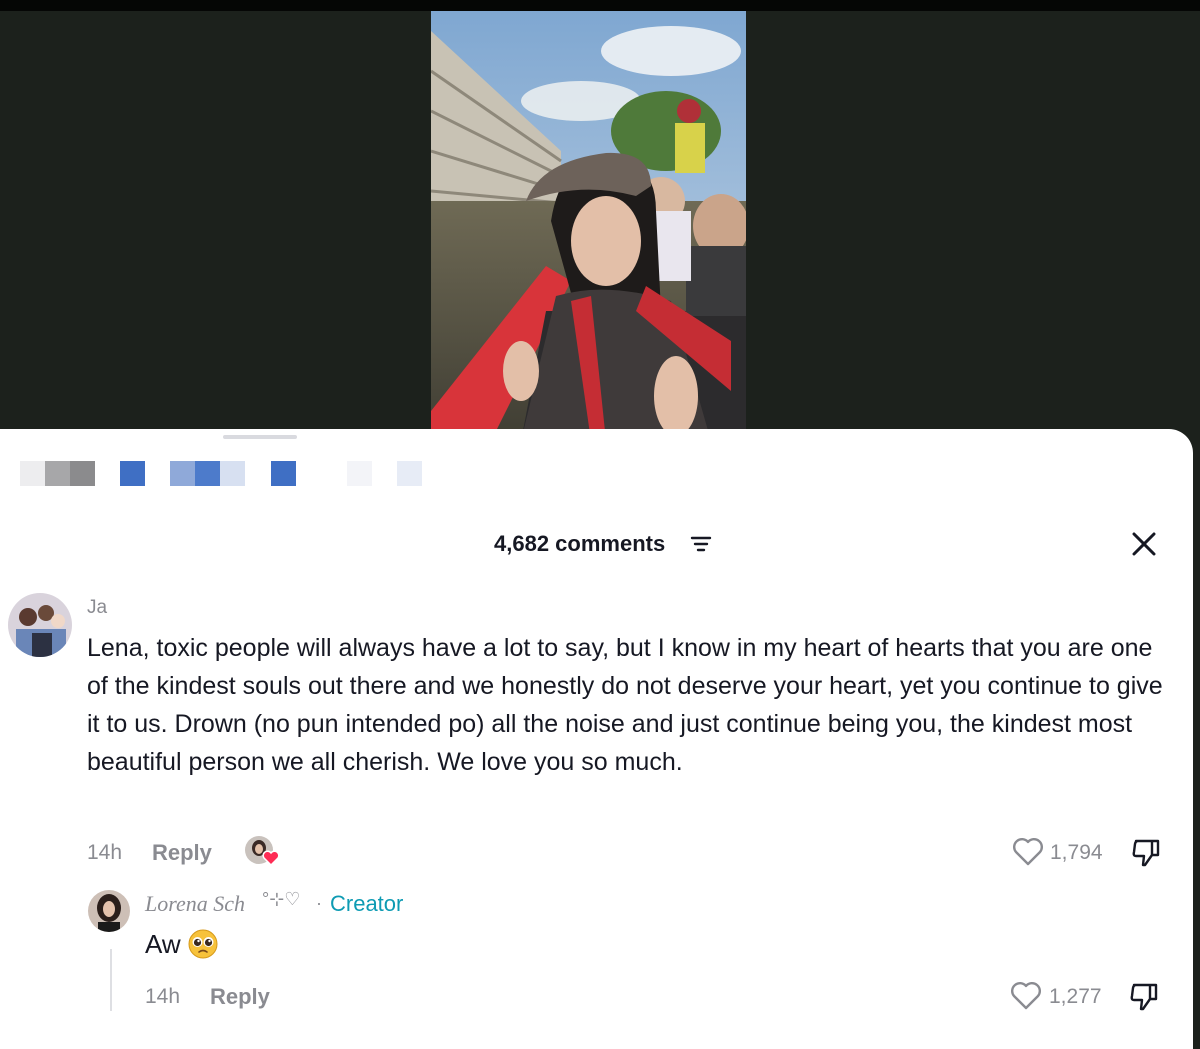  Describe the element at coordinates (195, 904) in the screenshot. I see `reply-author: Lorena Sch` at that location.